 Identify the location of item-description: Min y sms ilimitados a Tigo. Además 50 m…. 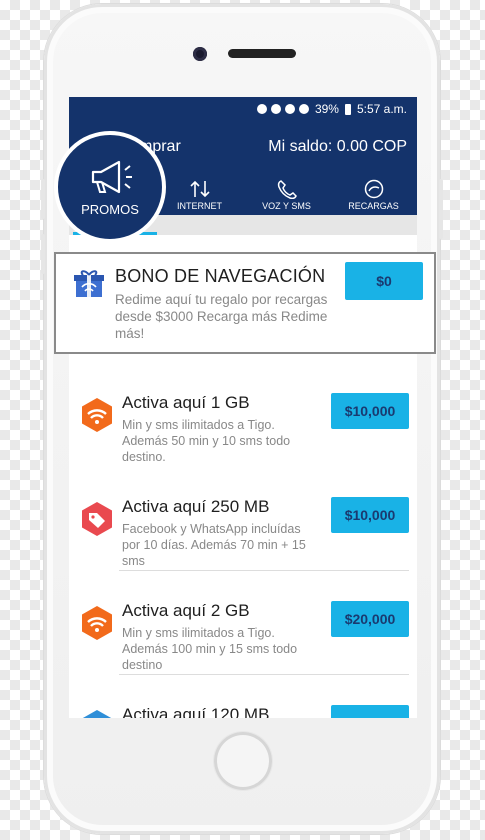
(206, 441).